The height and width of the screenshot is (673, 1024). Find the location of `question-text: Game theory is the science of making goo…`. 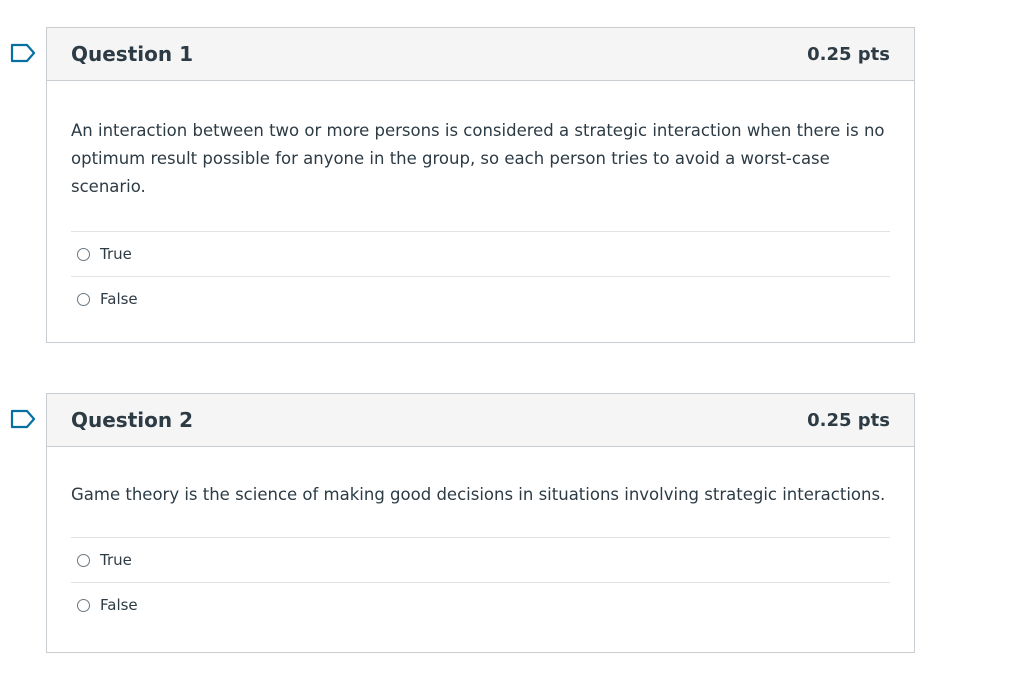

question-text: Game theory is the science of making goo… is located at coordinates (478, 494).